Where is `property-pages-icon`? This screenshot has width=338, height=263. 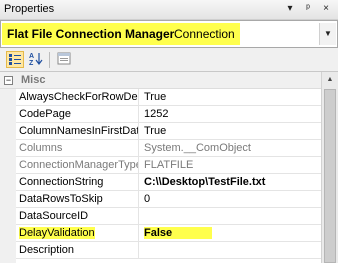
property-pages-icon is located at coordinates (64, 59).